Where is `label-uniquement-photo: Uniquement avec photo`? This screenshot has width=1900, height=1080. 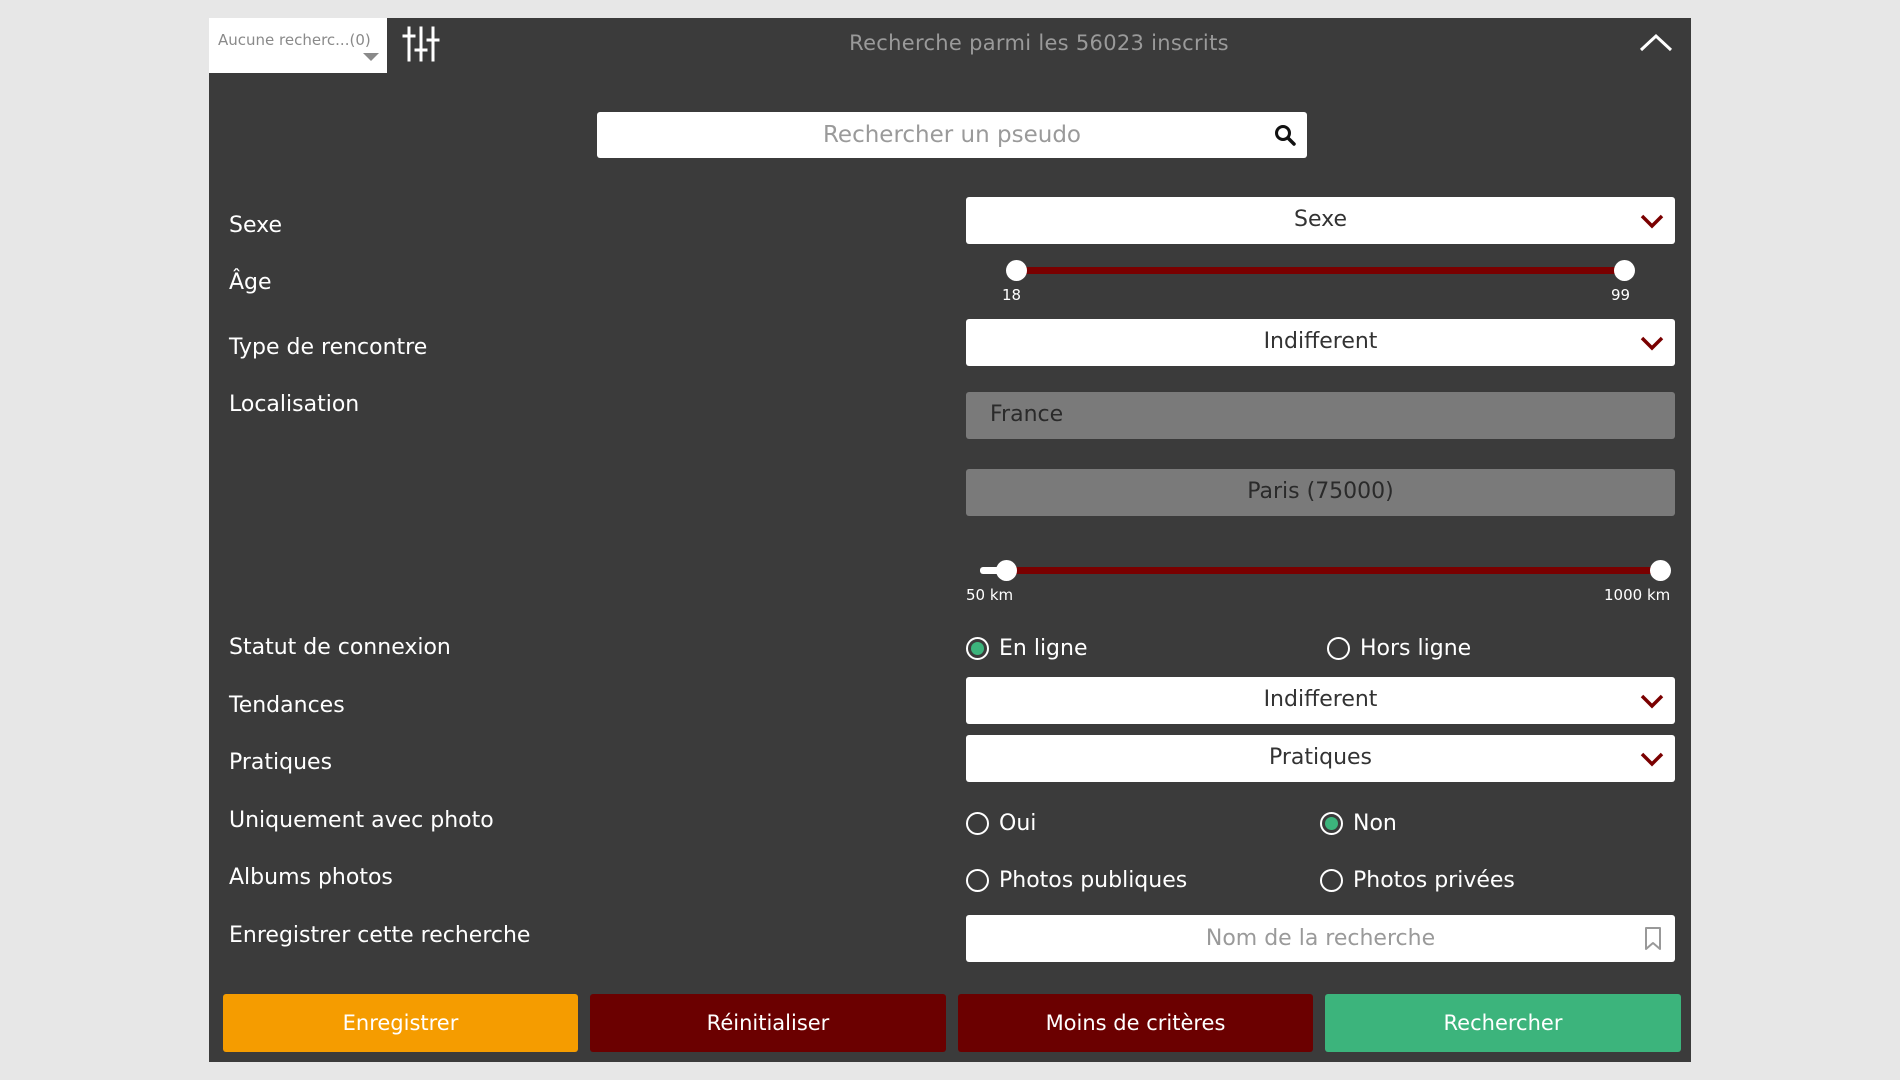 label-uniquement-photo: Uniquement avec photo is located at coordinates (361, 820).